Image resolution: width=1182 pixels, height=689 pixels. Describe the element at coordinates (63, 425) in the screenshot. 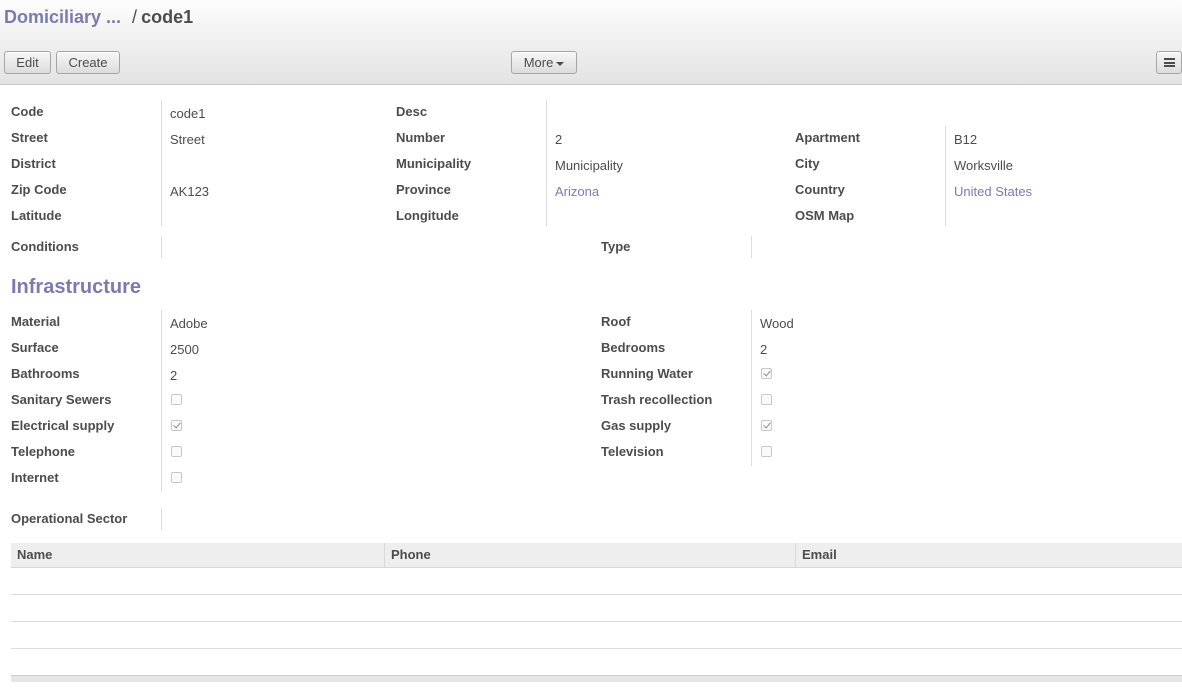

I see `electrical-supply-label: Electrical supply` at that location.